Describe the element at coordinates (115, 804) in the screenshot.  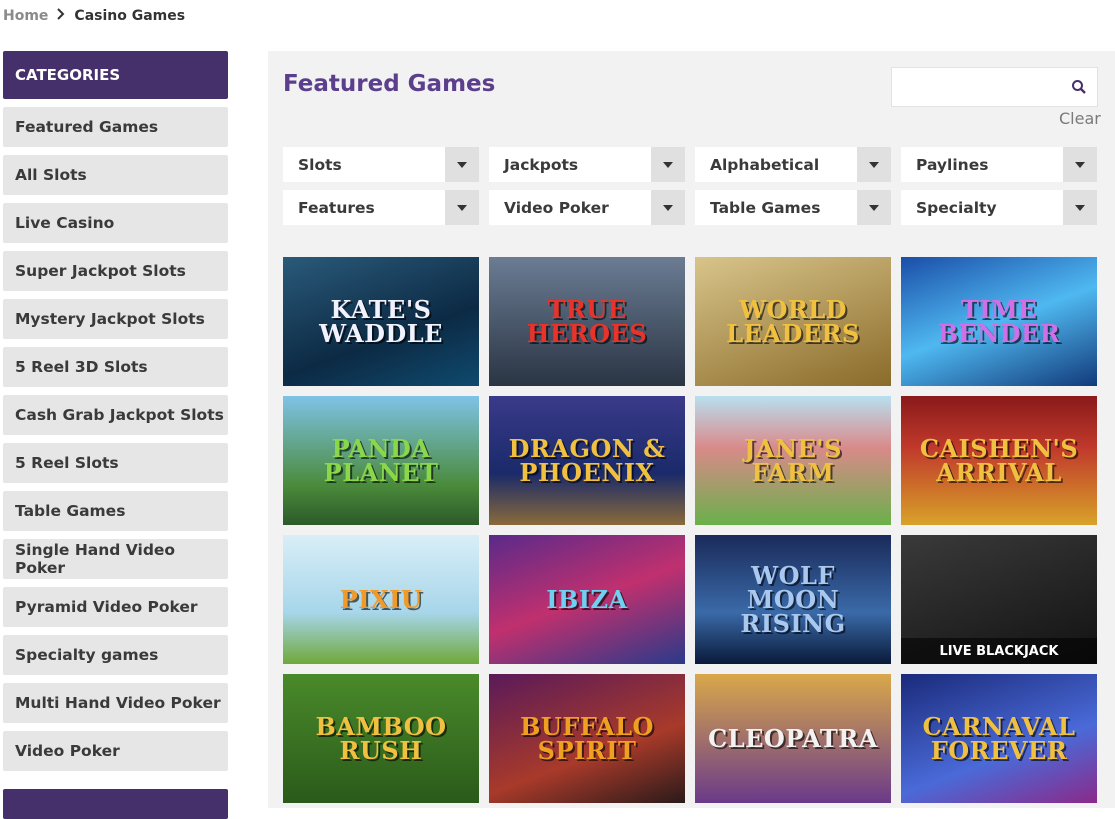
I see `sidebar-footer` at that location.